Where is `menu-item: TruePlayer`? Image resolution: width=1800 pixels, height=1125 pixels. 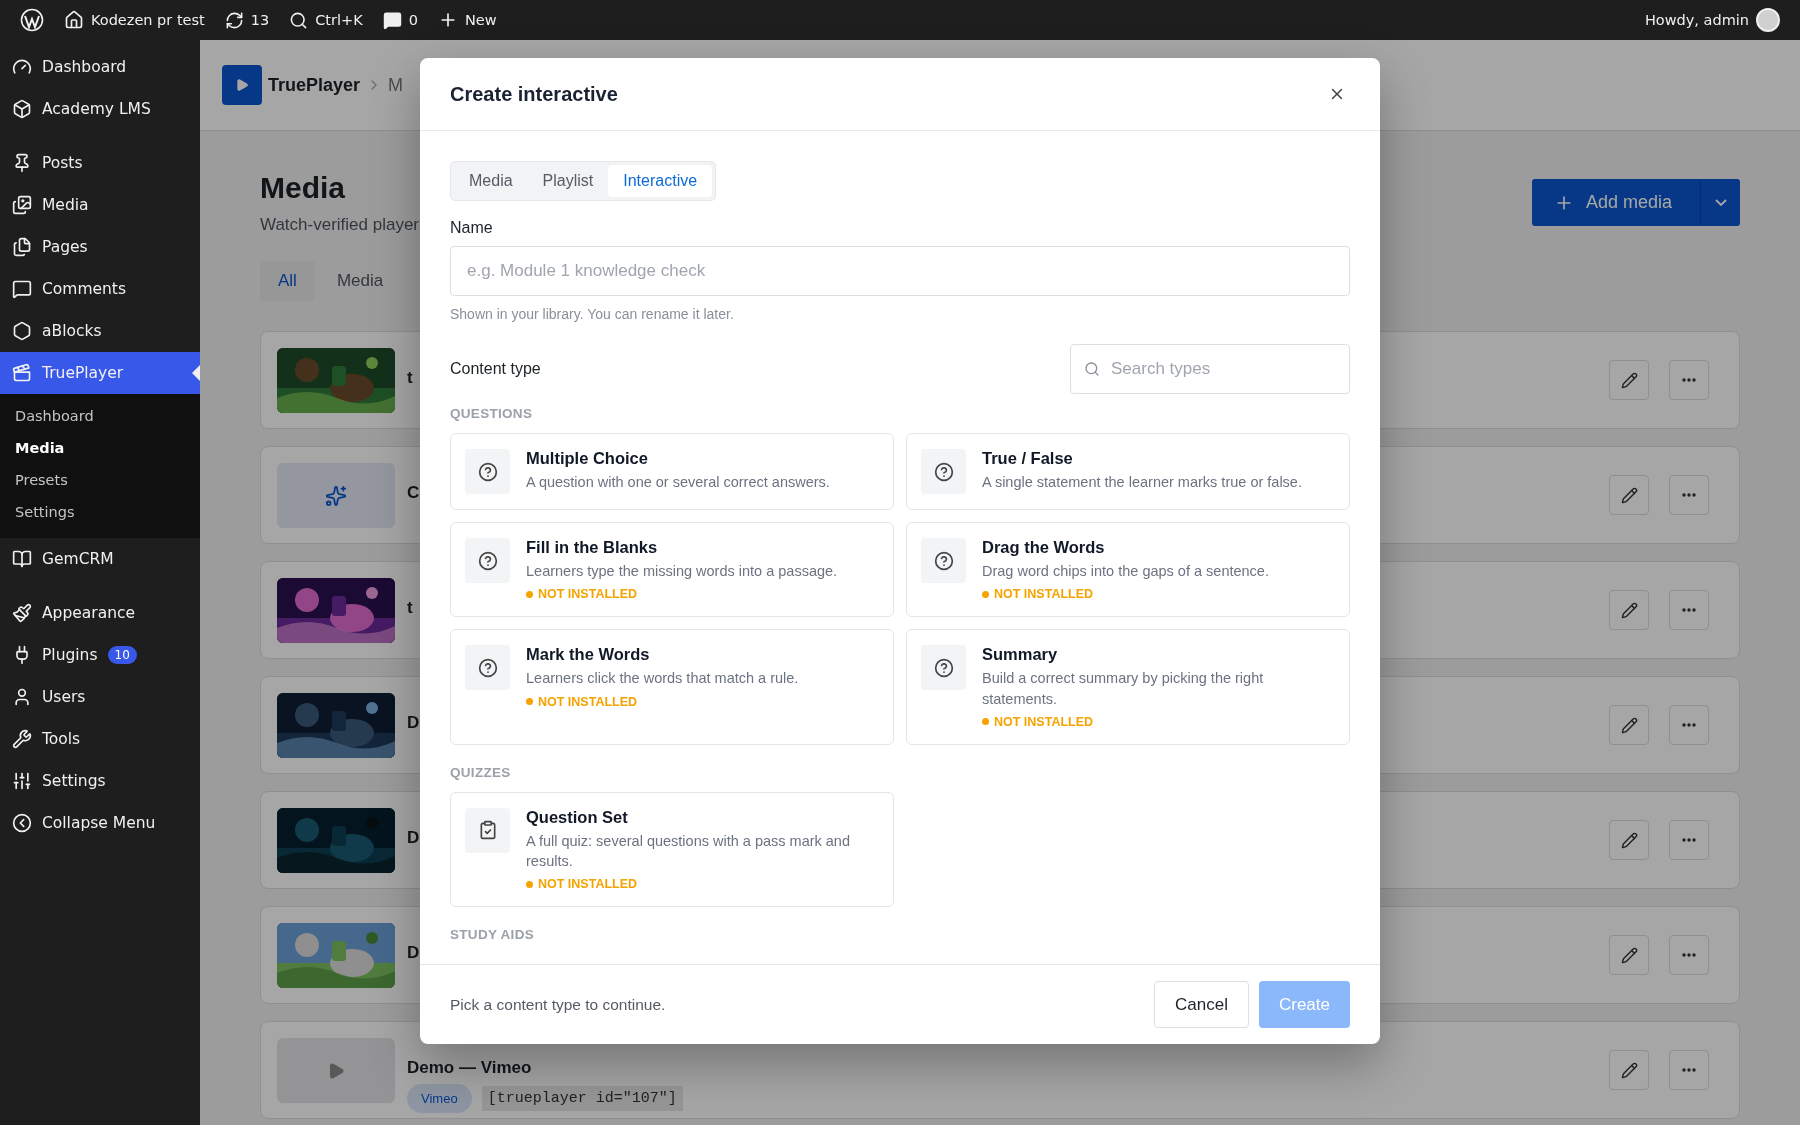 menu-item: TruePlayer is located at coordinates (100, 373).